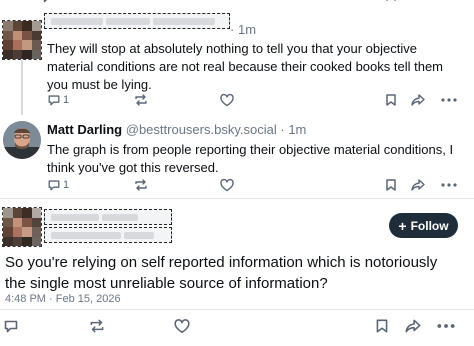 This screenshot has height=346, width=474. What do you see at coordinates (63, 299) in the screenshot?
I see `post-timestamp: 4:48 PM · Feb 15, 2026` at bounding box center [63, 299].